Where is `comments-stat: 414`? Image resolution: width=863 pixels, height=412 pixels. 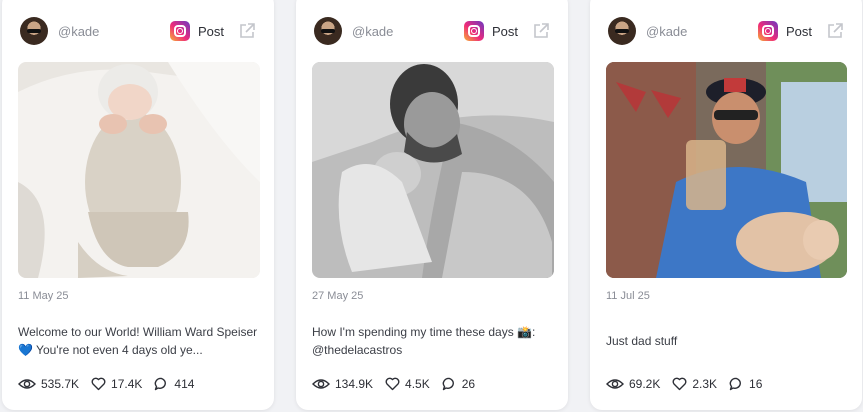
comments-stat: 414 is located at coordinates (174, 384).